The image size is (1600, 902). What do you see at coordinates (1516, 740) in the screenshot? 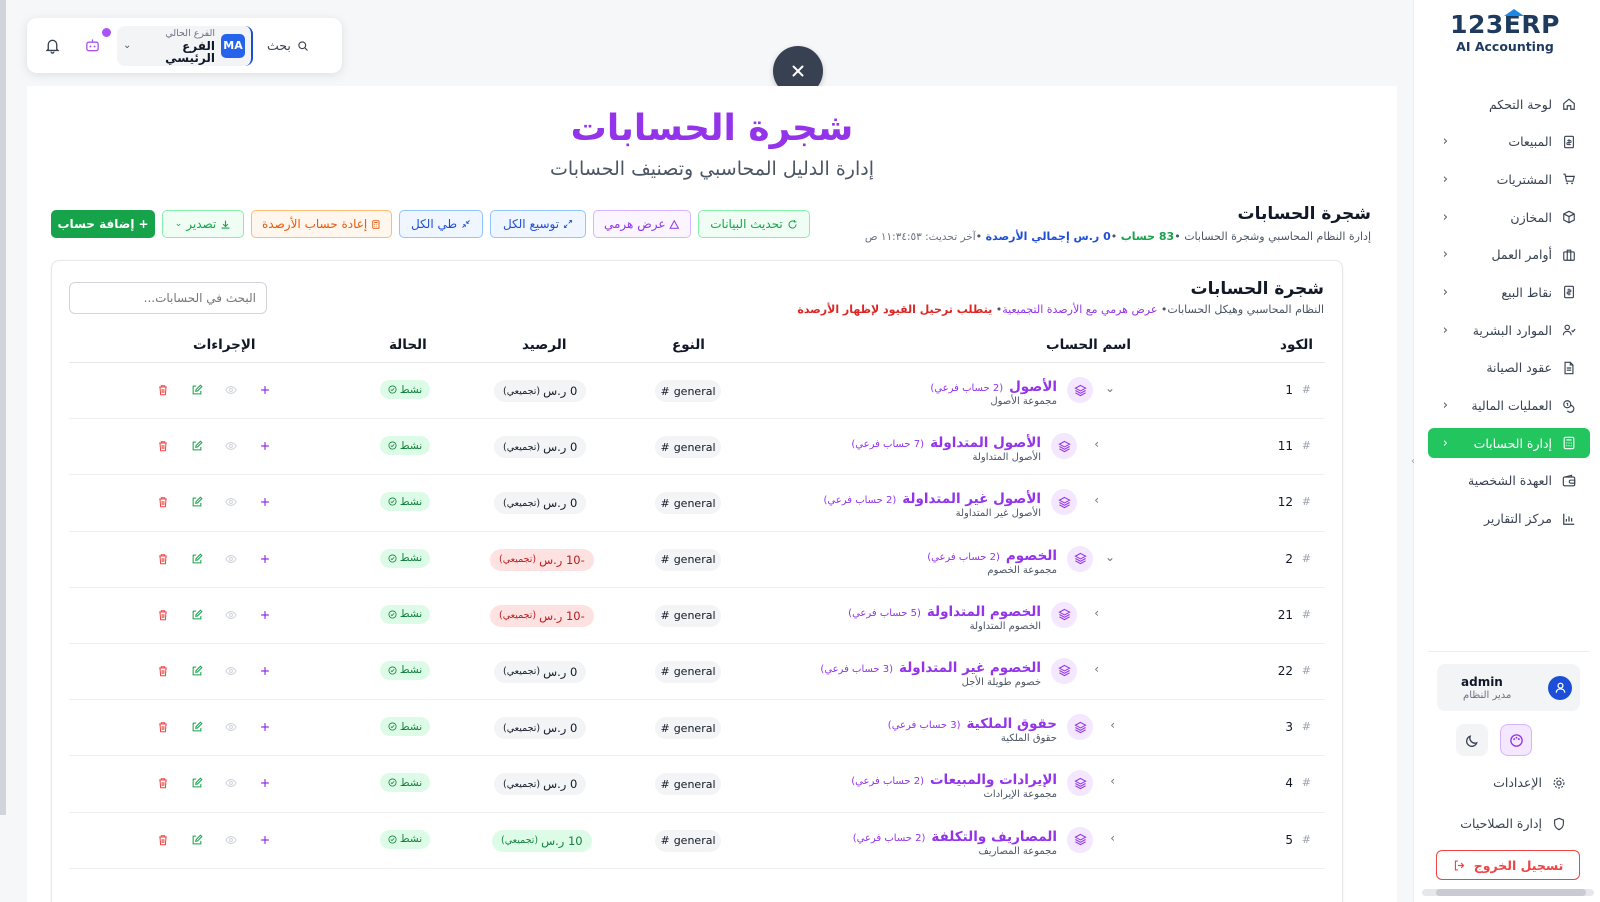
I see `color-theme-button` at bounding box center [1516, 740].